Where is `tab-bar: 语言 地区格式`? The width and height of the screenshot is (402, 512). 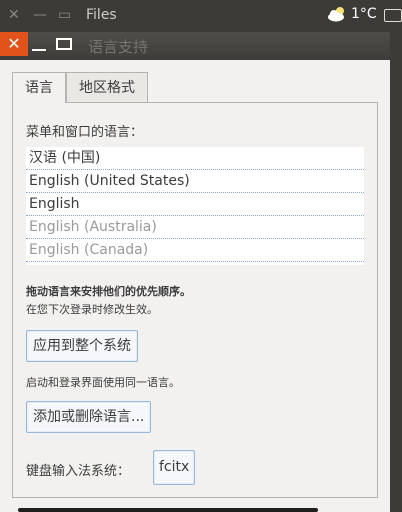 tab-bar: 语言 地区格式 is located at coordinates (80, 87).